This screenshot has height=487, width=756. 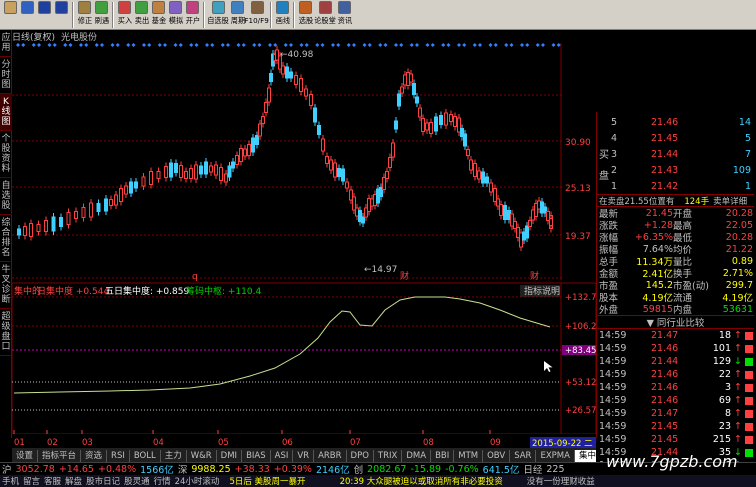 I want to click on indicator-tick-label: +53.12, so click(x=580, y=383).